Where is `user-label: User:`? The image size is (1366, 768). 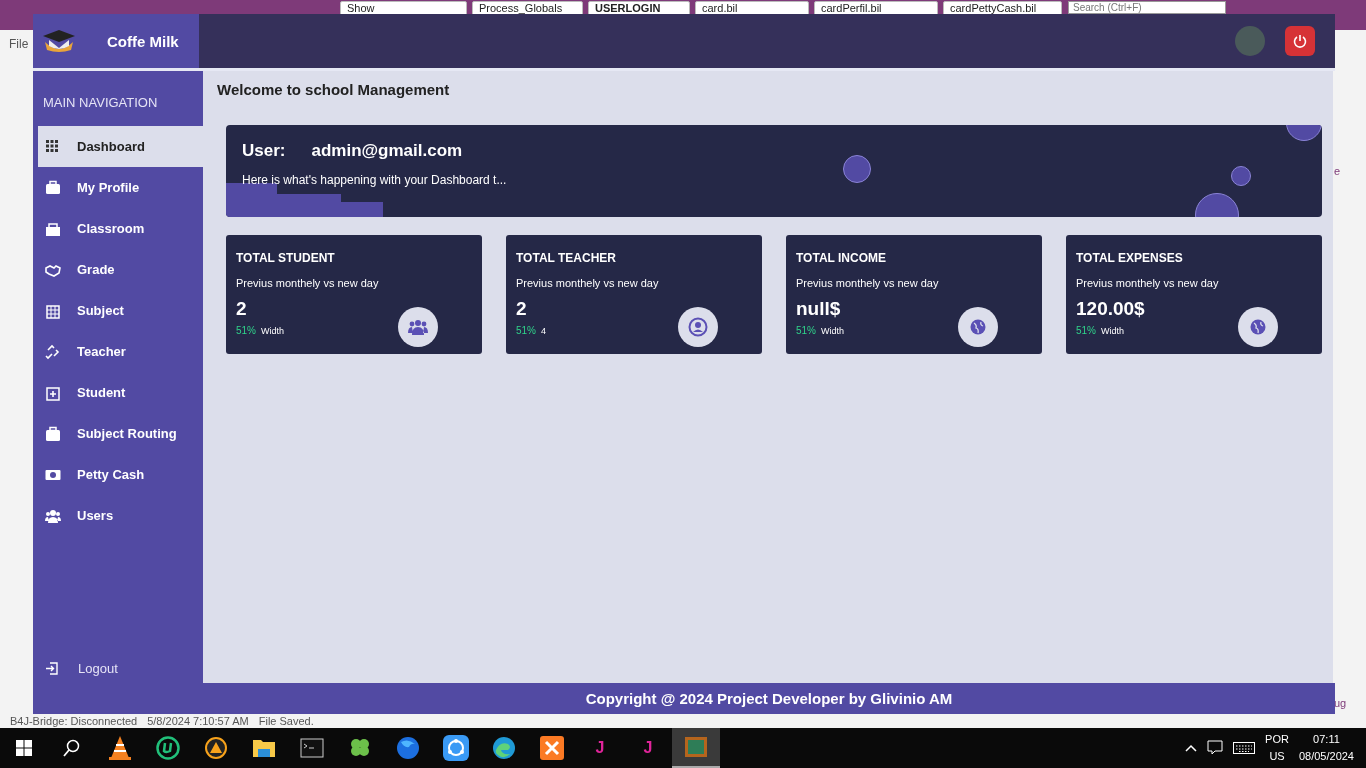 user-label: User: is located at coordinates (264, 151).